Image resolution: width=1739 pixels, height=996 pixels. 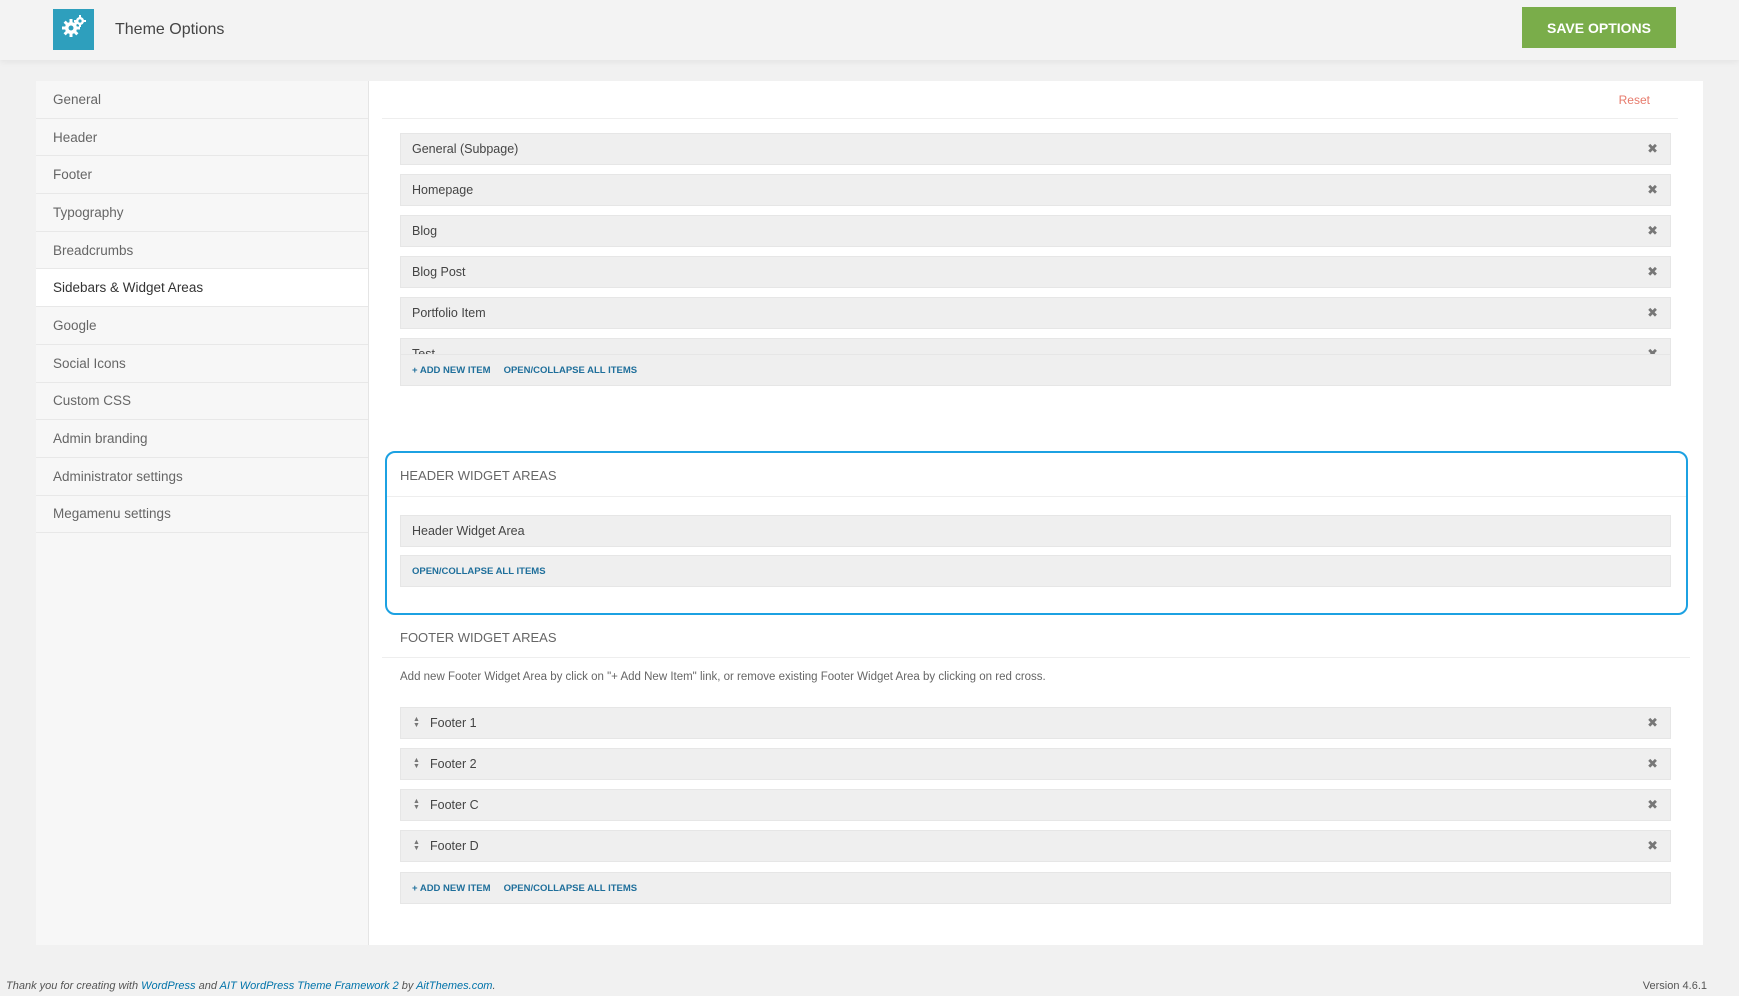 What do you see at coordinates (202, 251) in the screenshot?
I see `sidebar-item: Breadcrumbs` at bounding box center [202, 251].